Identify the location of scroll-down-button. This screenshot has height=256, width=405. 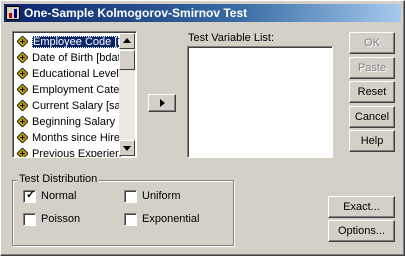
(127, 148).